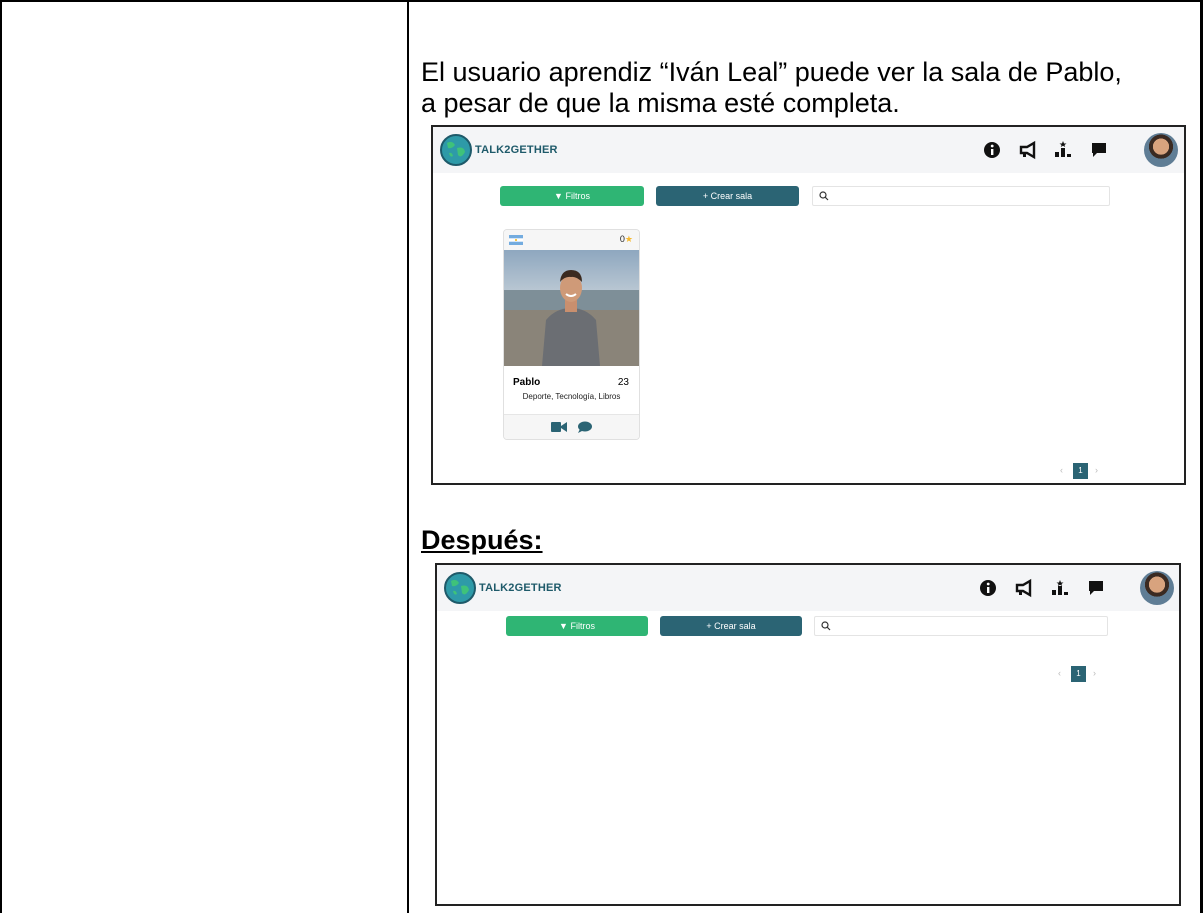  I want to click on room-owner-age: 23, so click(623, 382).